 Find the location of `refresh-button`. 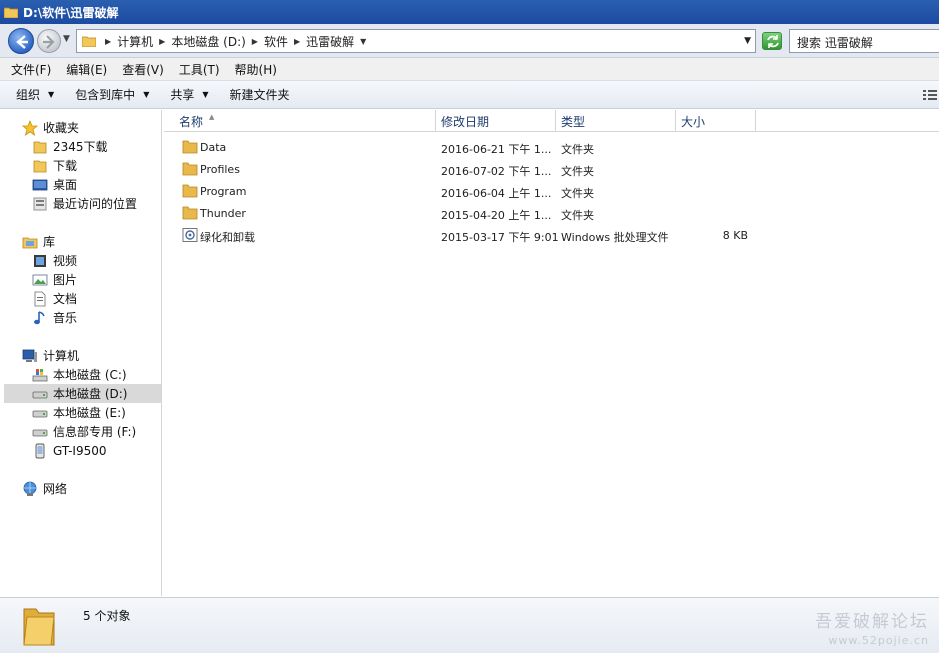

refresh-button is located at coordinates (772, 41).